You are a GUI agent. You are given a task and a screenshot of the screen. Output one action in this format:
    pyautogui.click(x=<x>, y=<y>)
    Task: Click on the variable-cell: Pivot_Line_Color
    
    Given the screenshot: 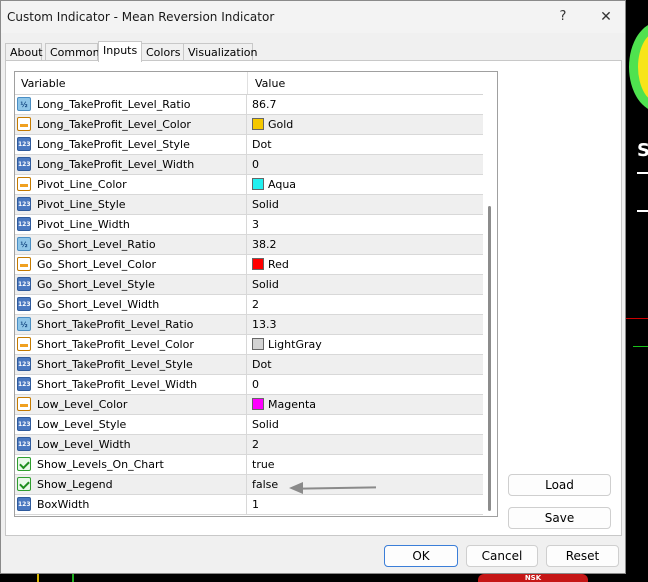 What is the action you would take?
    pyautogui.click(x=131, y=184)
    